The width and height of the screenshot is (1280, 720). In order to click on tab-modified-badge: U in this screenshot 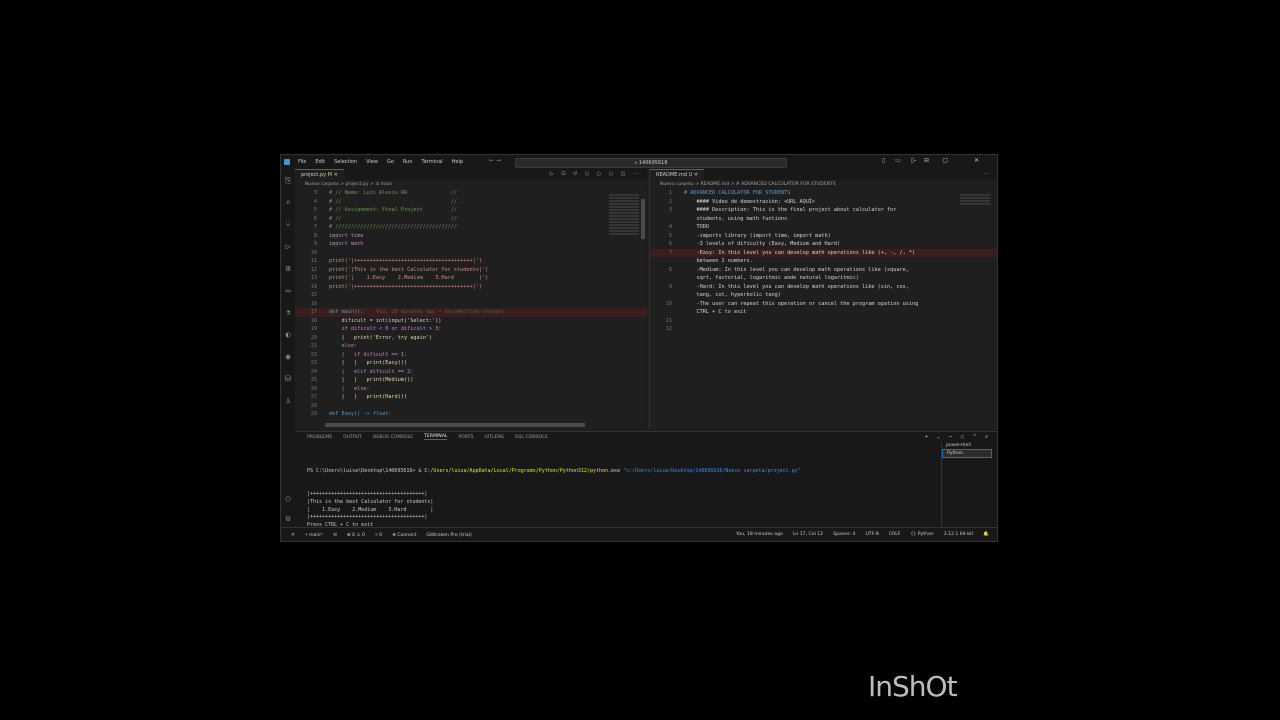, I will do `click(690, 174)`.